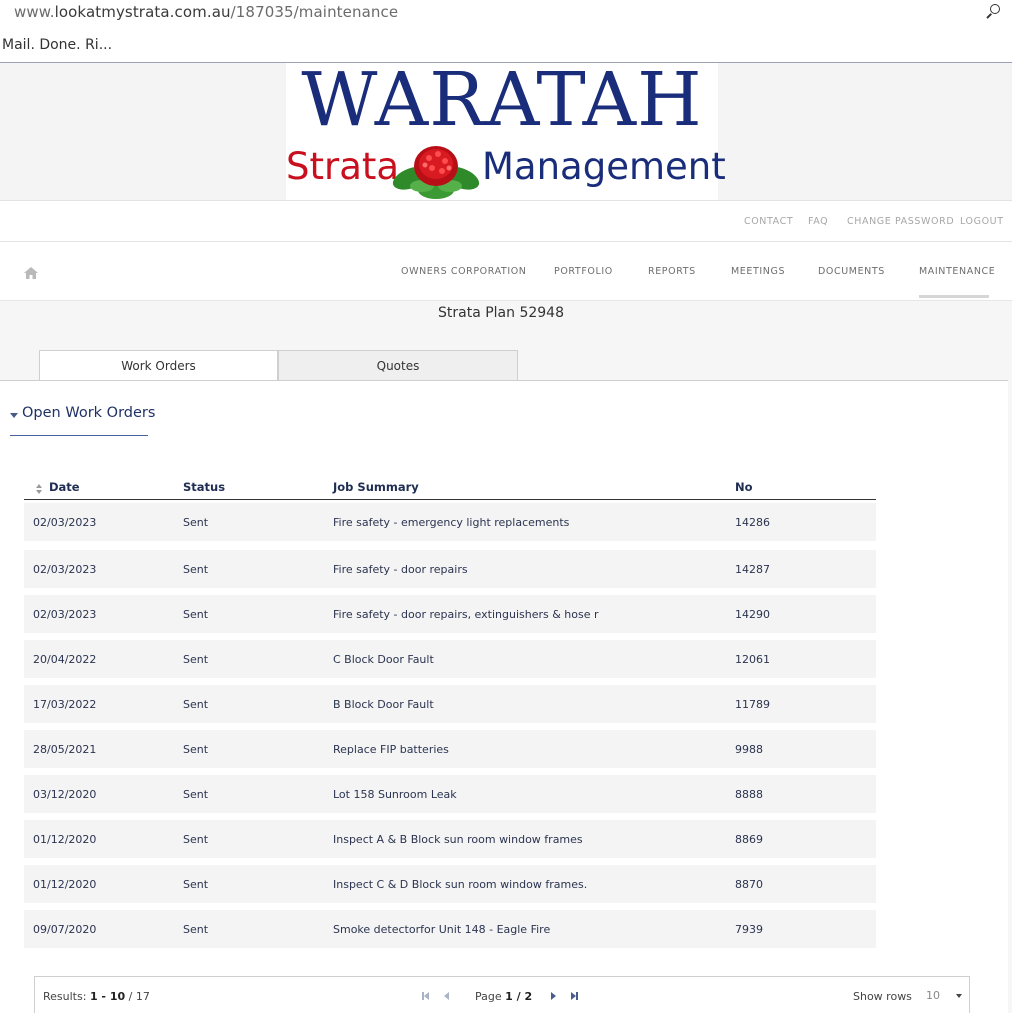 The height and width of the screenshot is (1013, 1012). I want to click on logo-word-management: Management, so click(604, 166).